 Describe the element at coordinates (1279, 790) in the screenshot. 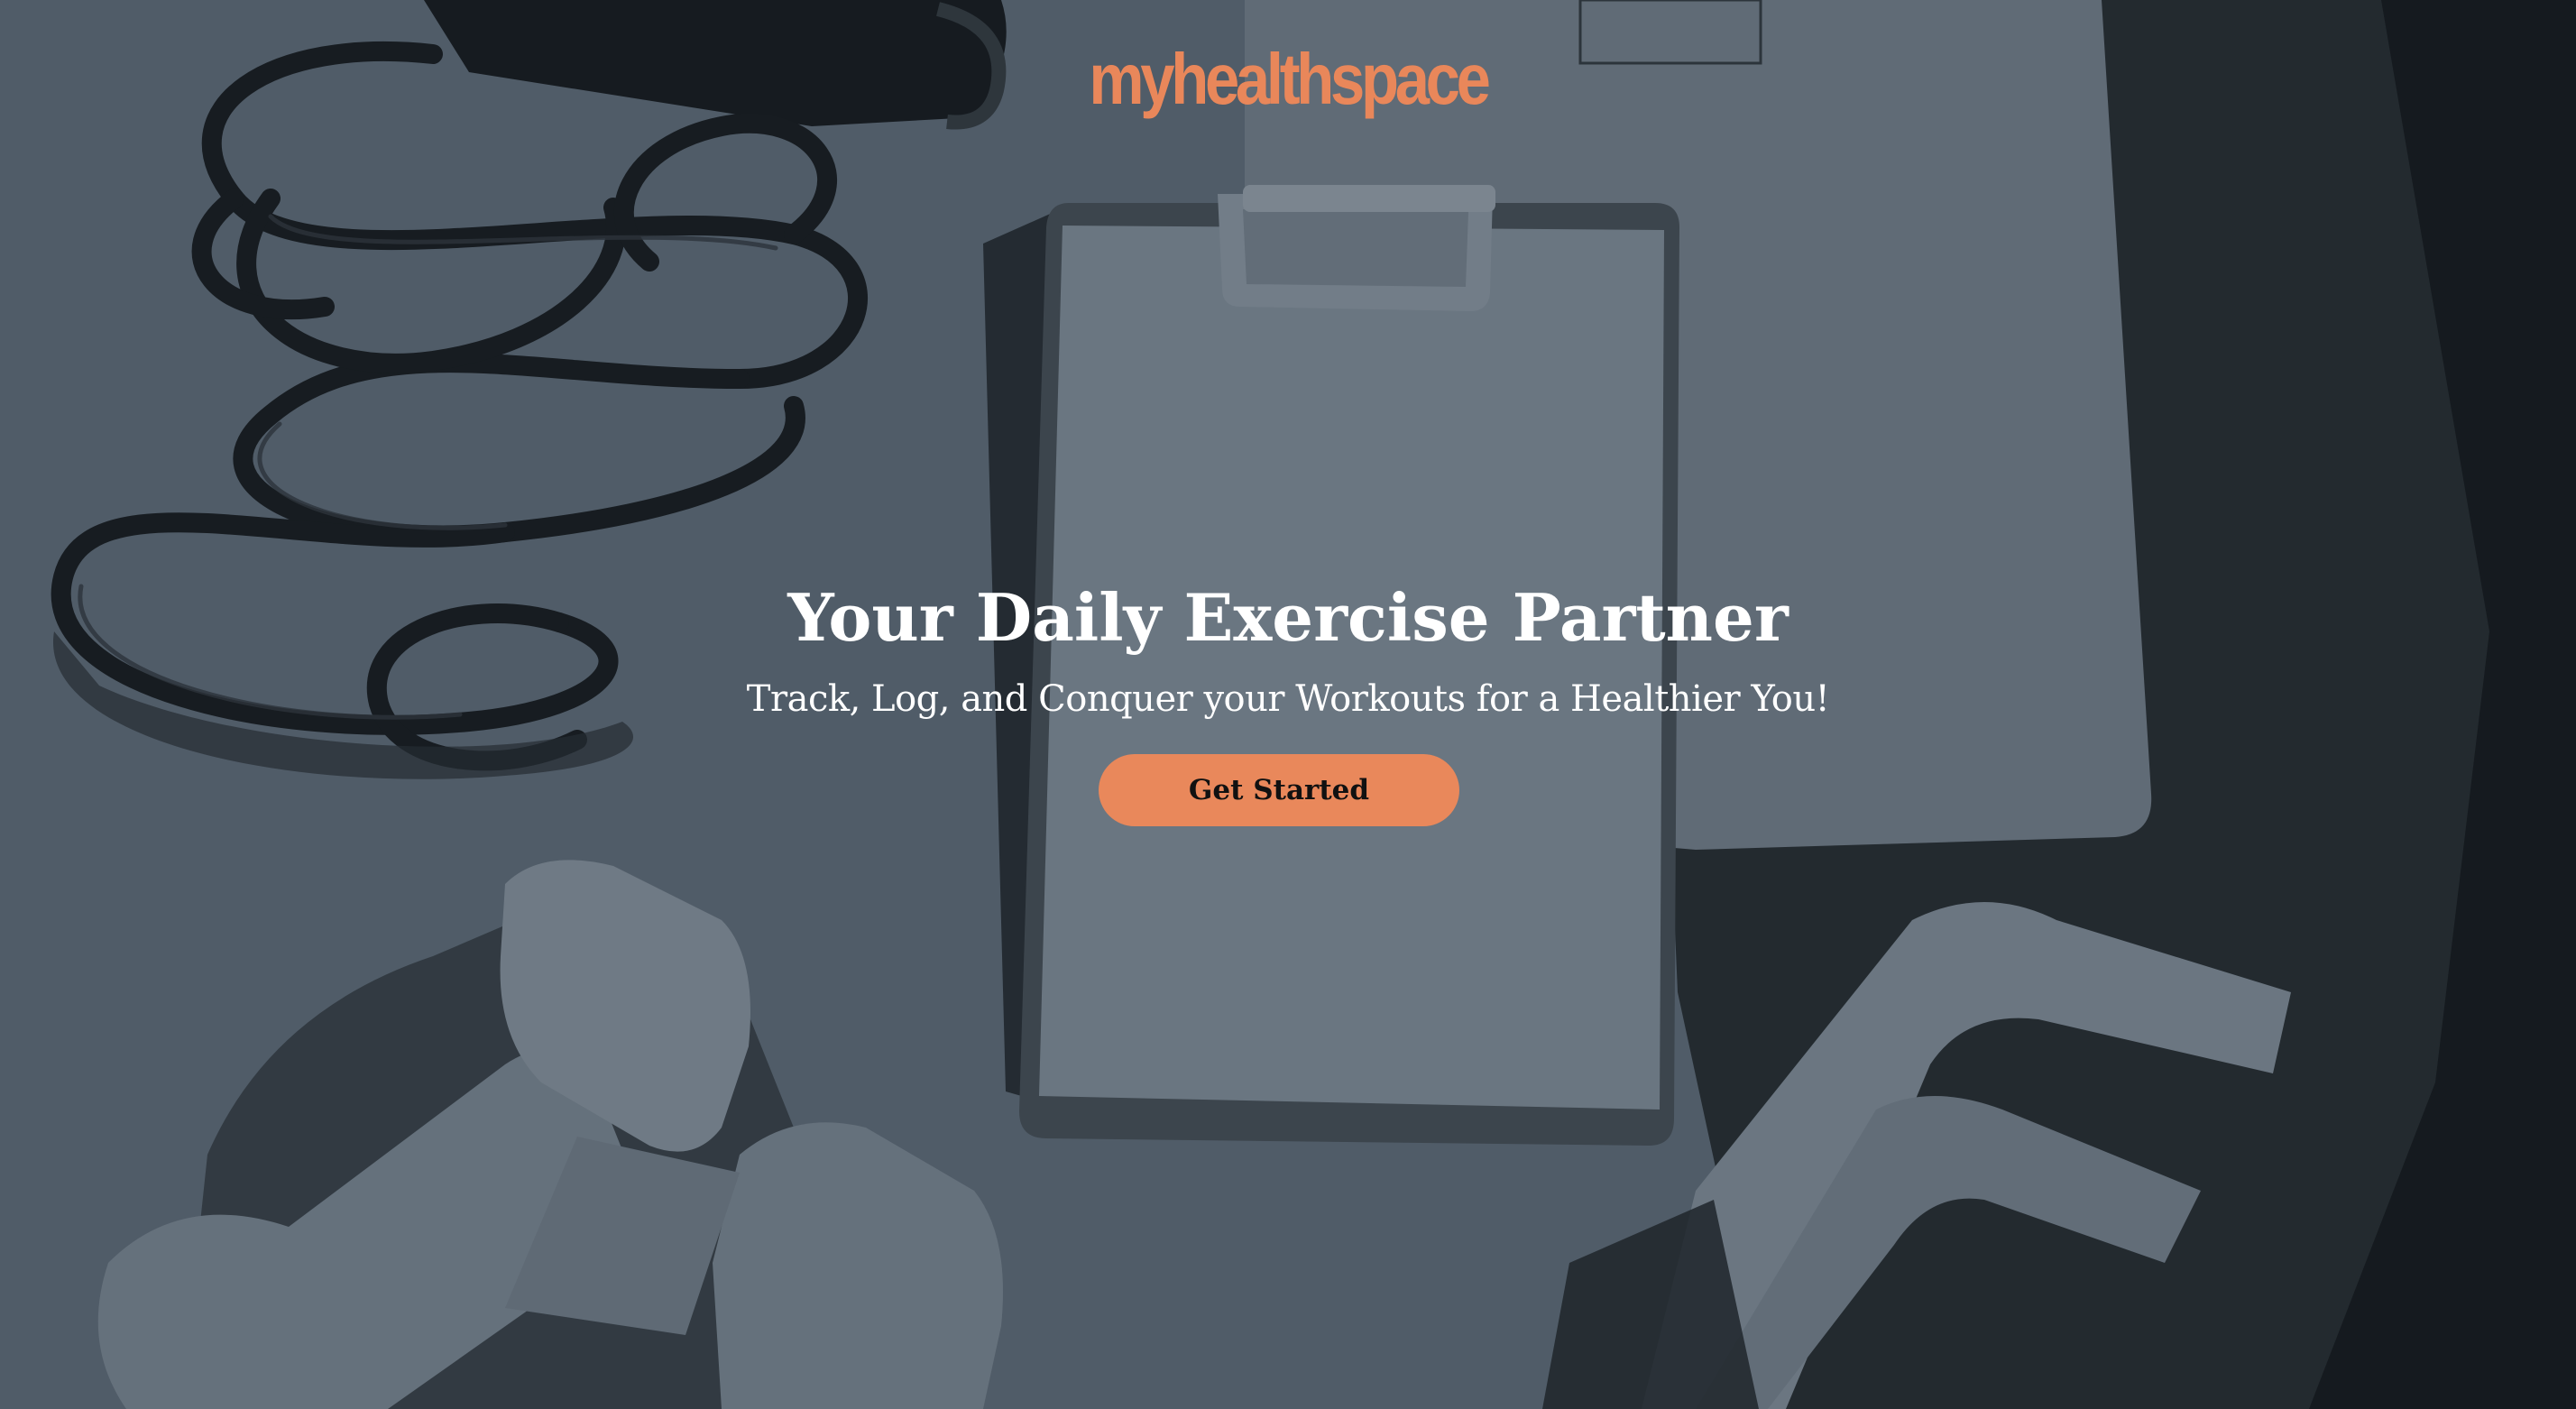

I see `get-started-button: Get Started` at that location.